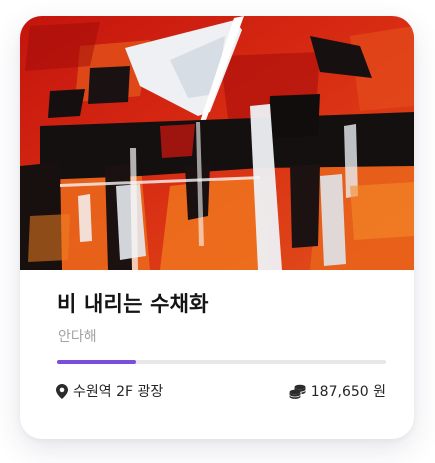  Describe the element at coordinates (118, 392) in the screenshot. I see `location-text: 수원역 2F 광장` at that location.